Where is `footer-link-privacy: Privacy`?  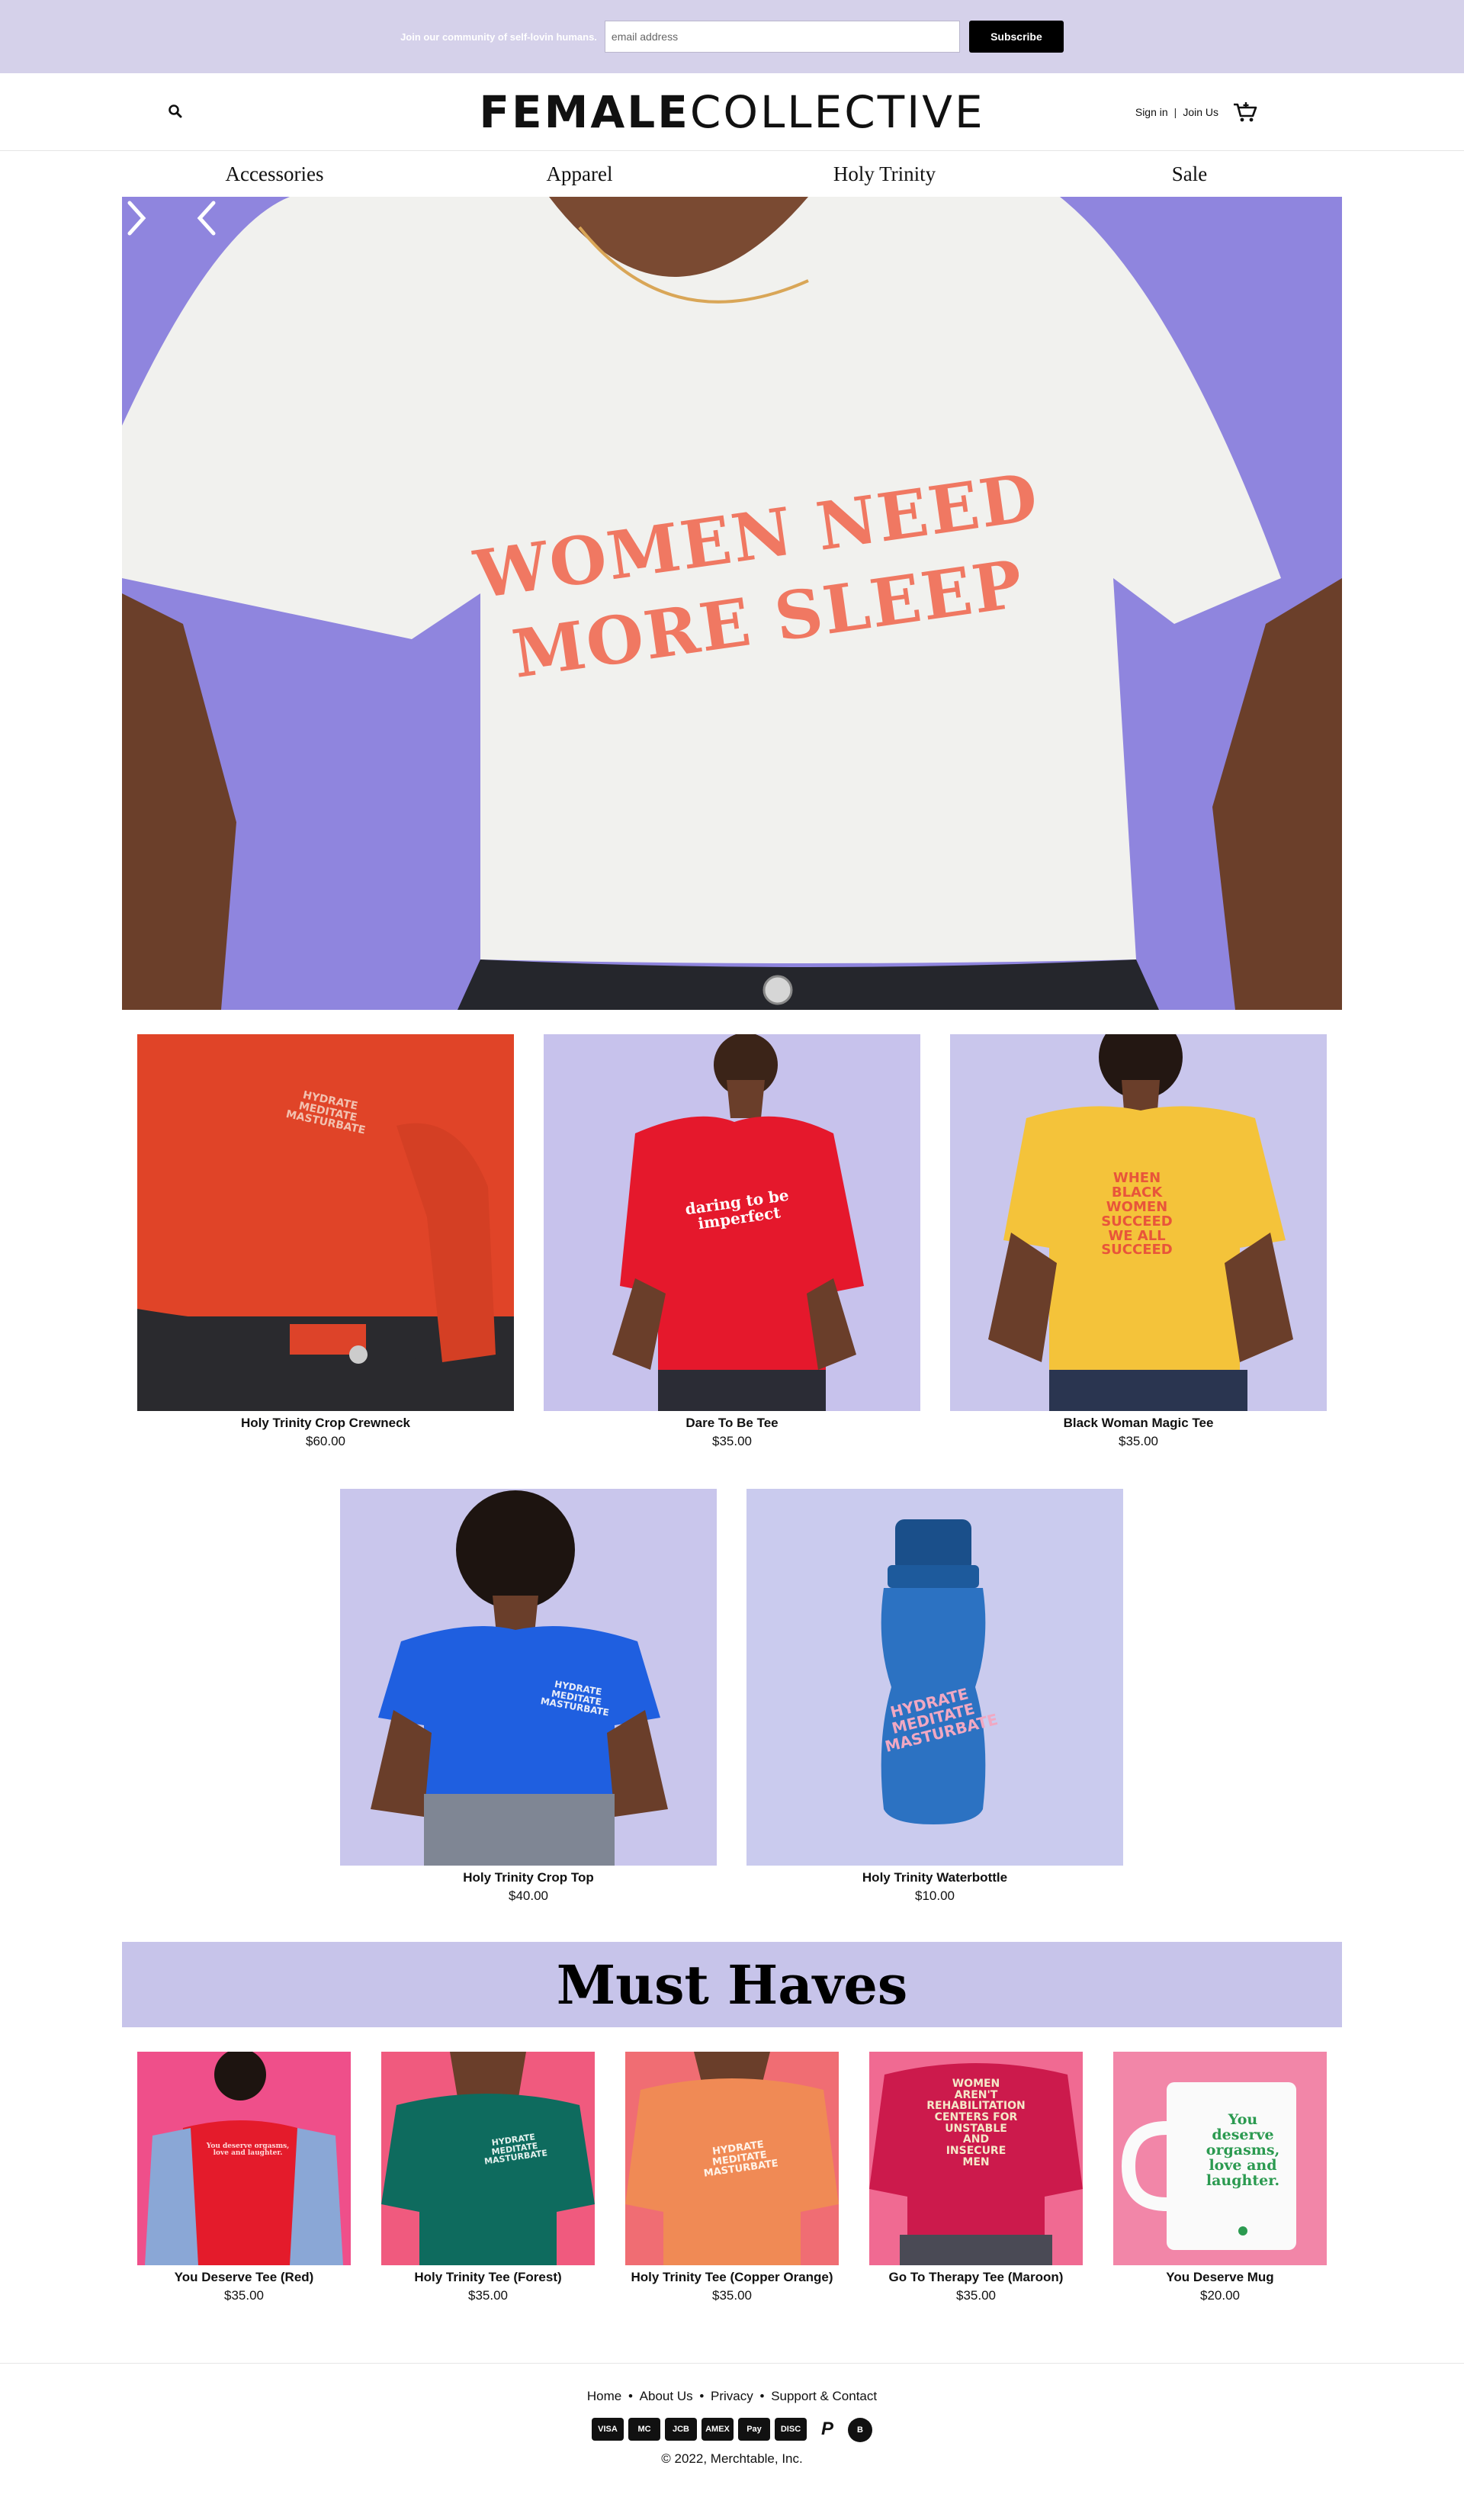 footer-link-privacy: Privacy is located at coordinates (732, 2396).